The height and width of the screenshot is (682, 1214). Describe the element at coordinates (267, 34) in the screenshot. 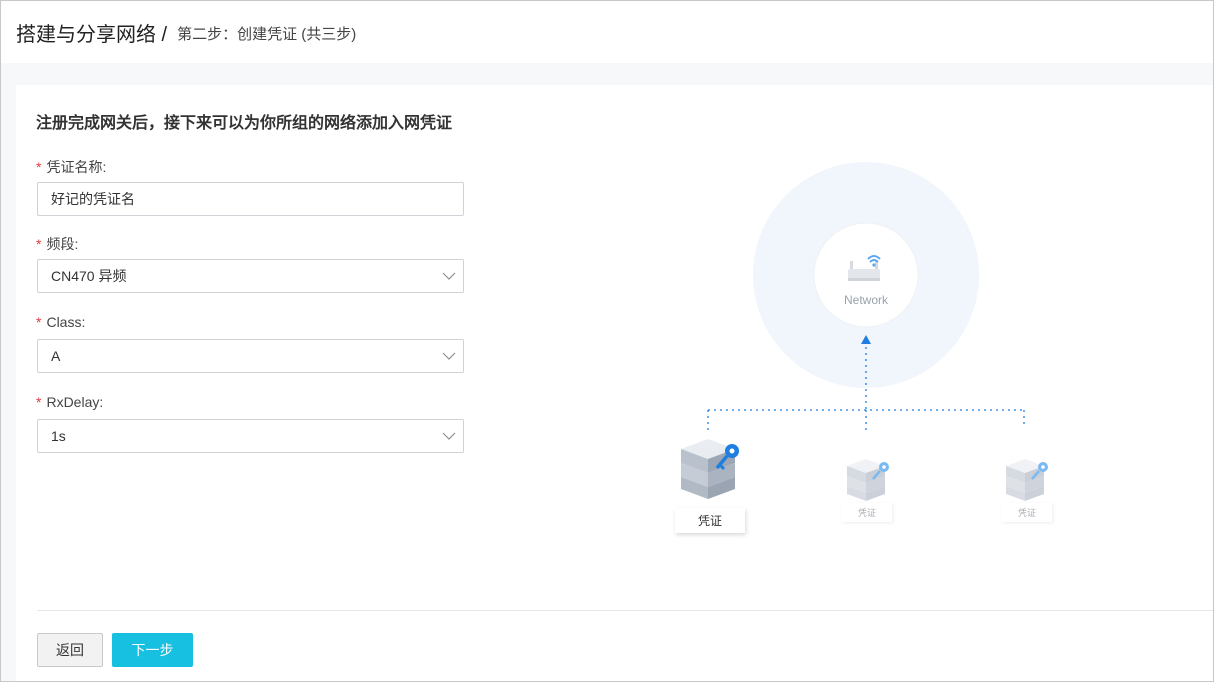

I see `step-indicator: 第二步：创建凭证 (共三步)` at that location.